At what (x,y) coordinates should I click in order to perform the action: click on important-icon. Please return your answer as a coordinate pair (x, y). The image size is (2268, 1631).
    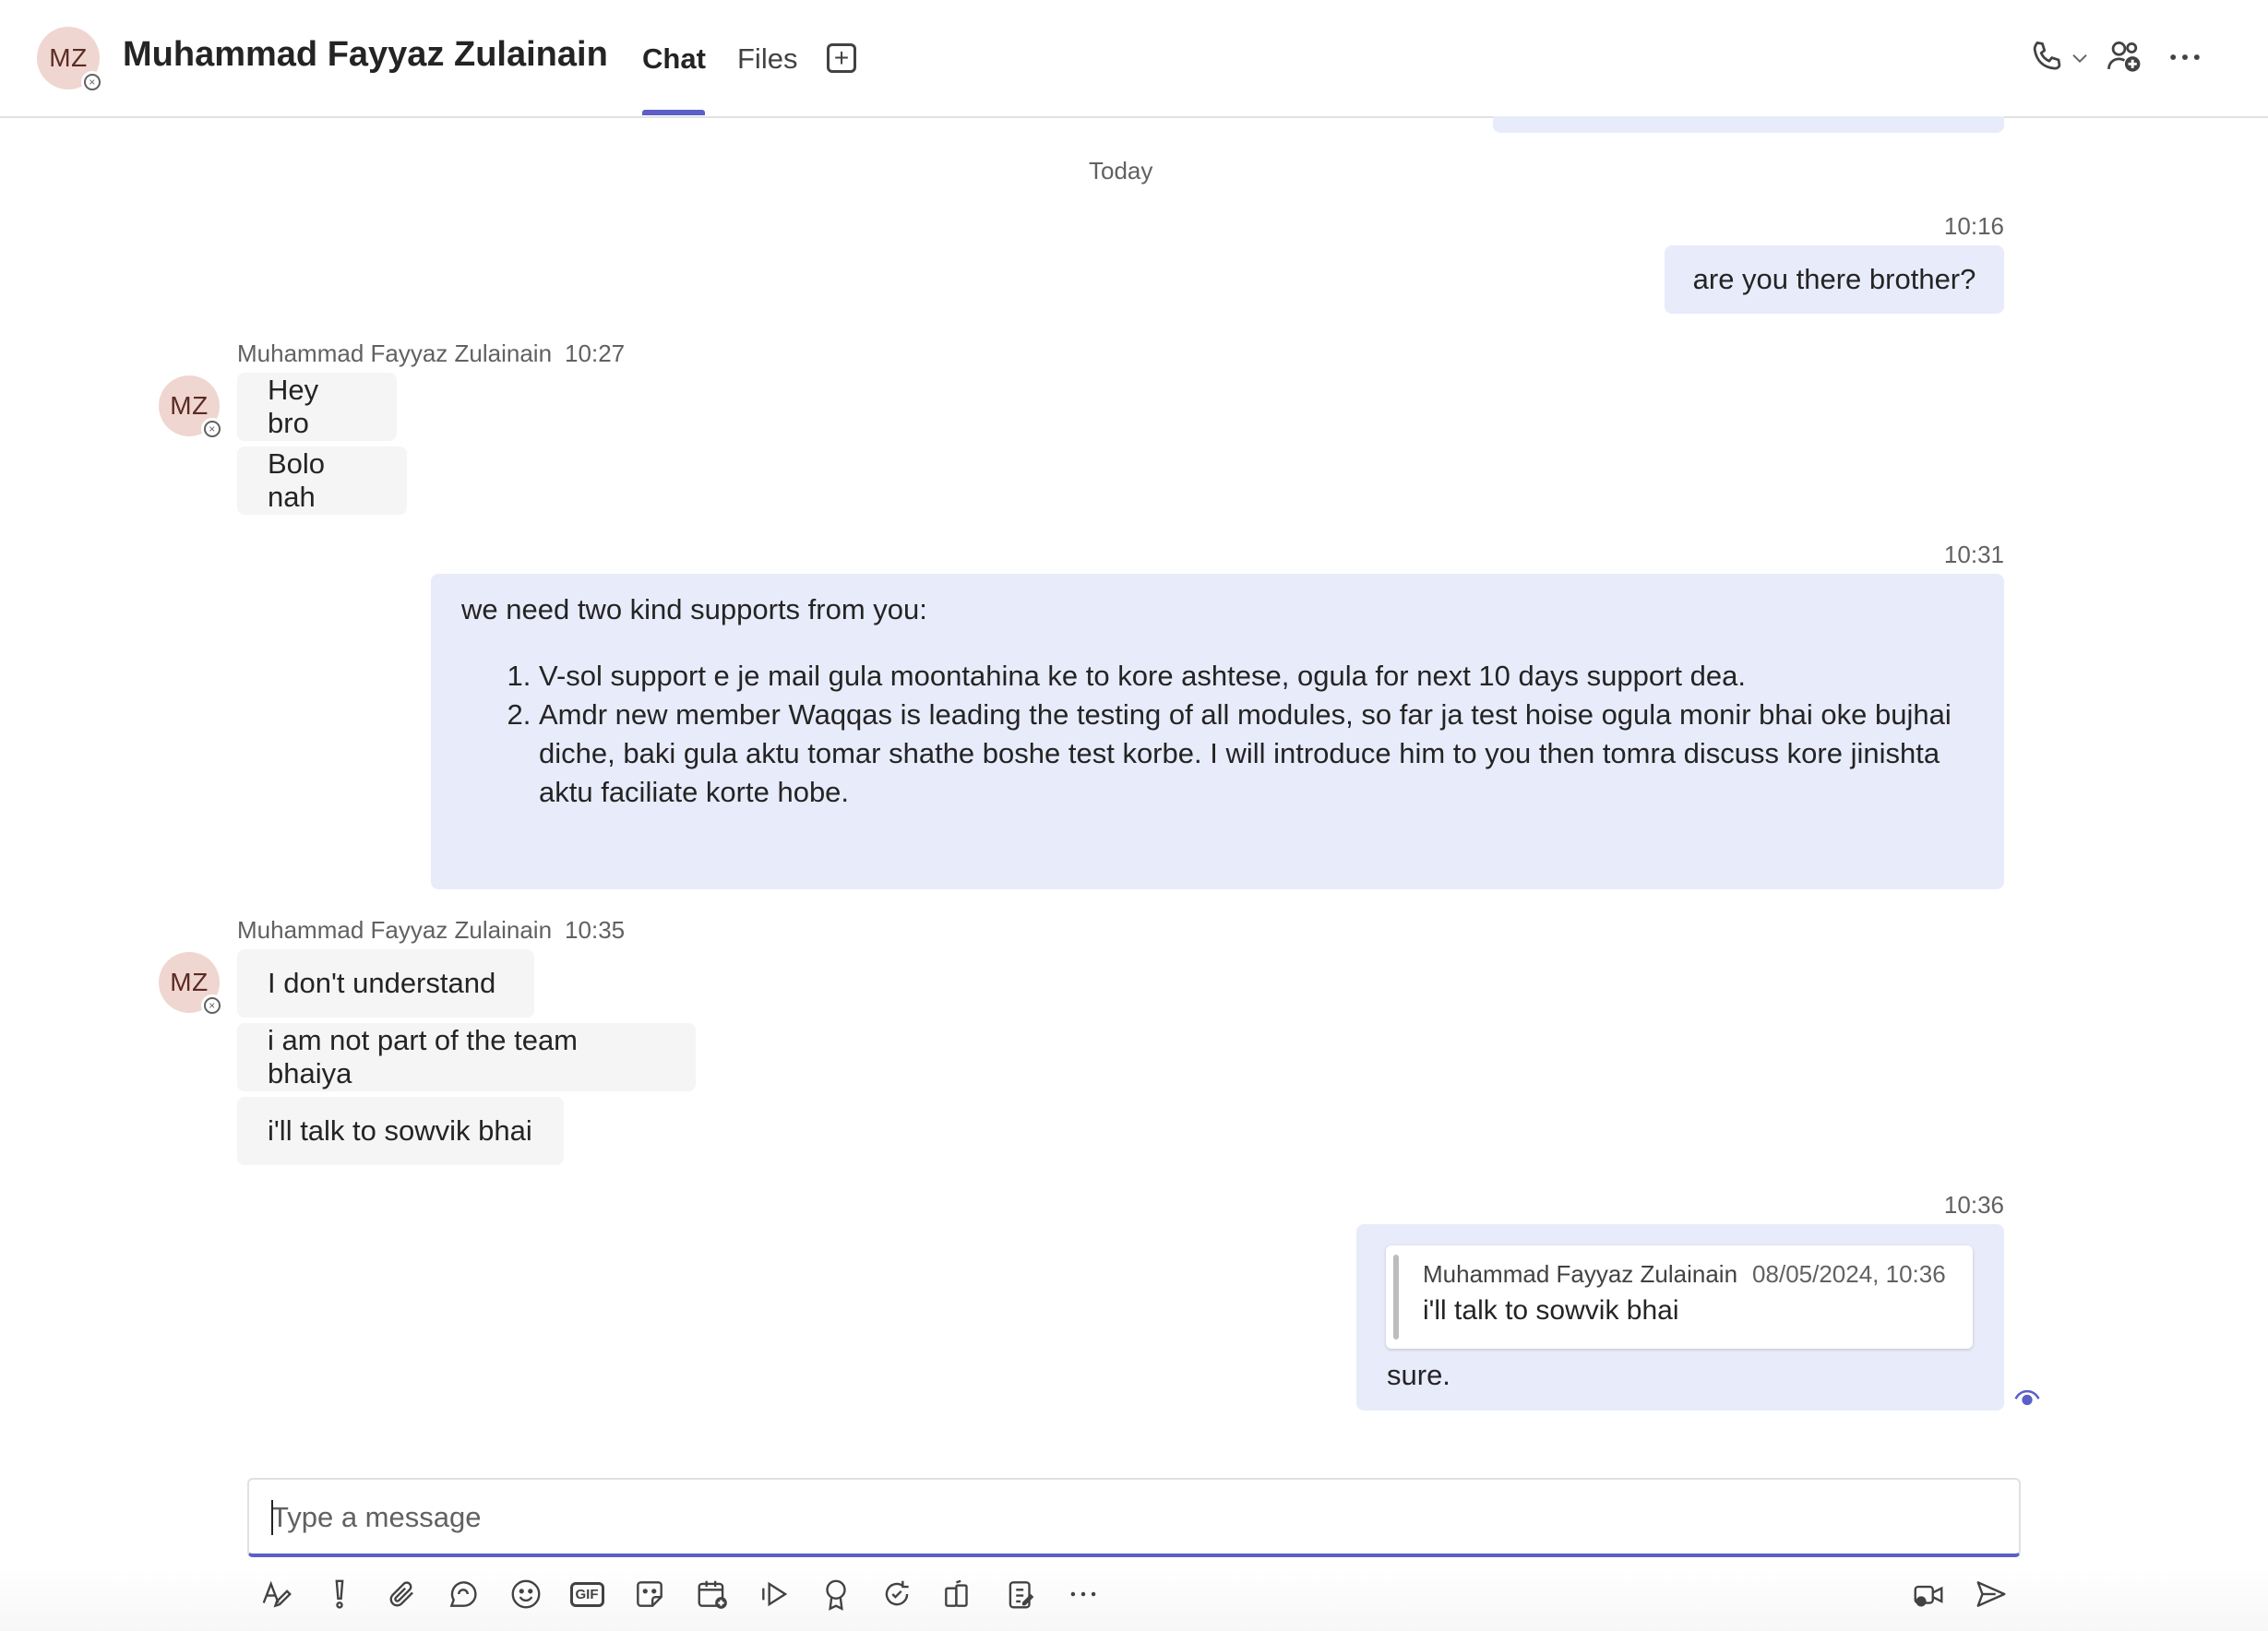
    Looking at the image, I should click on (339, 1594).